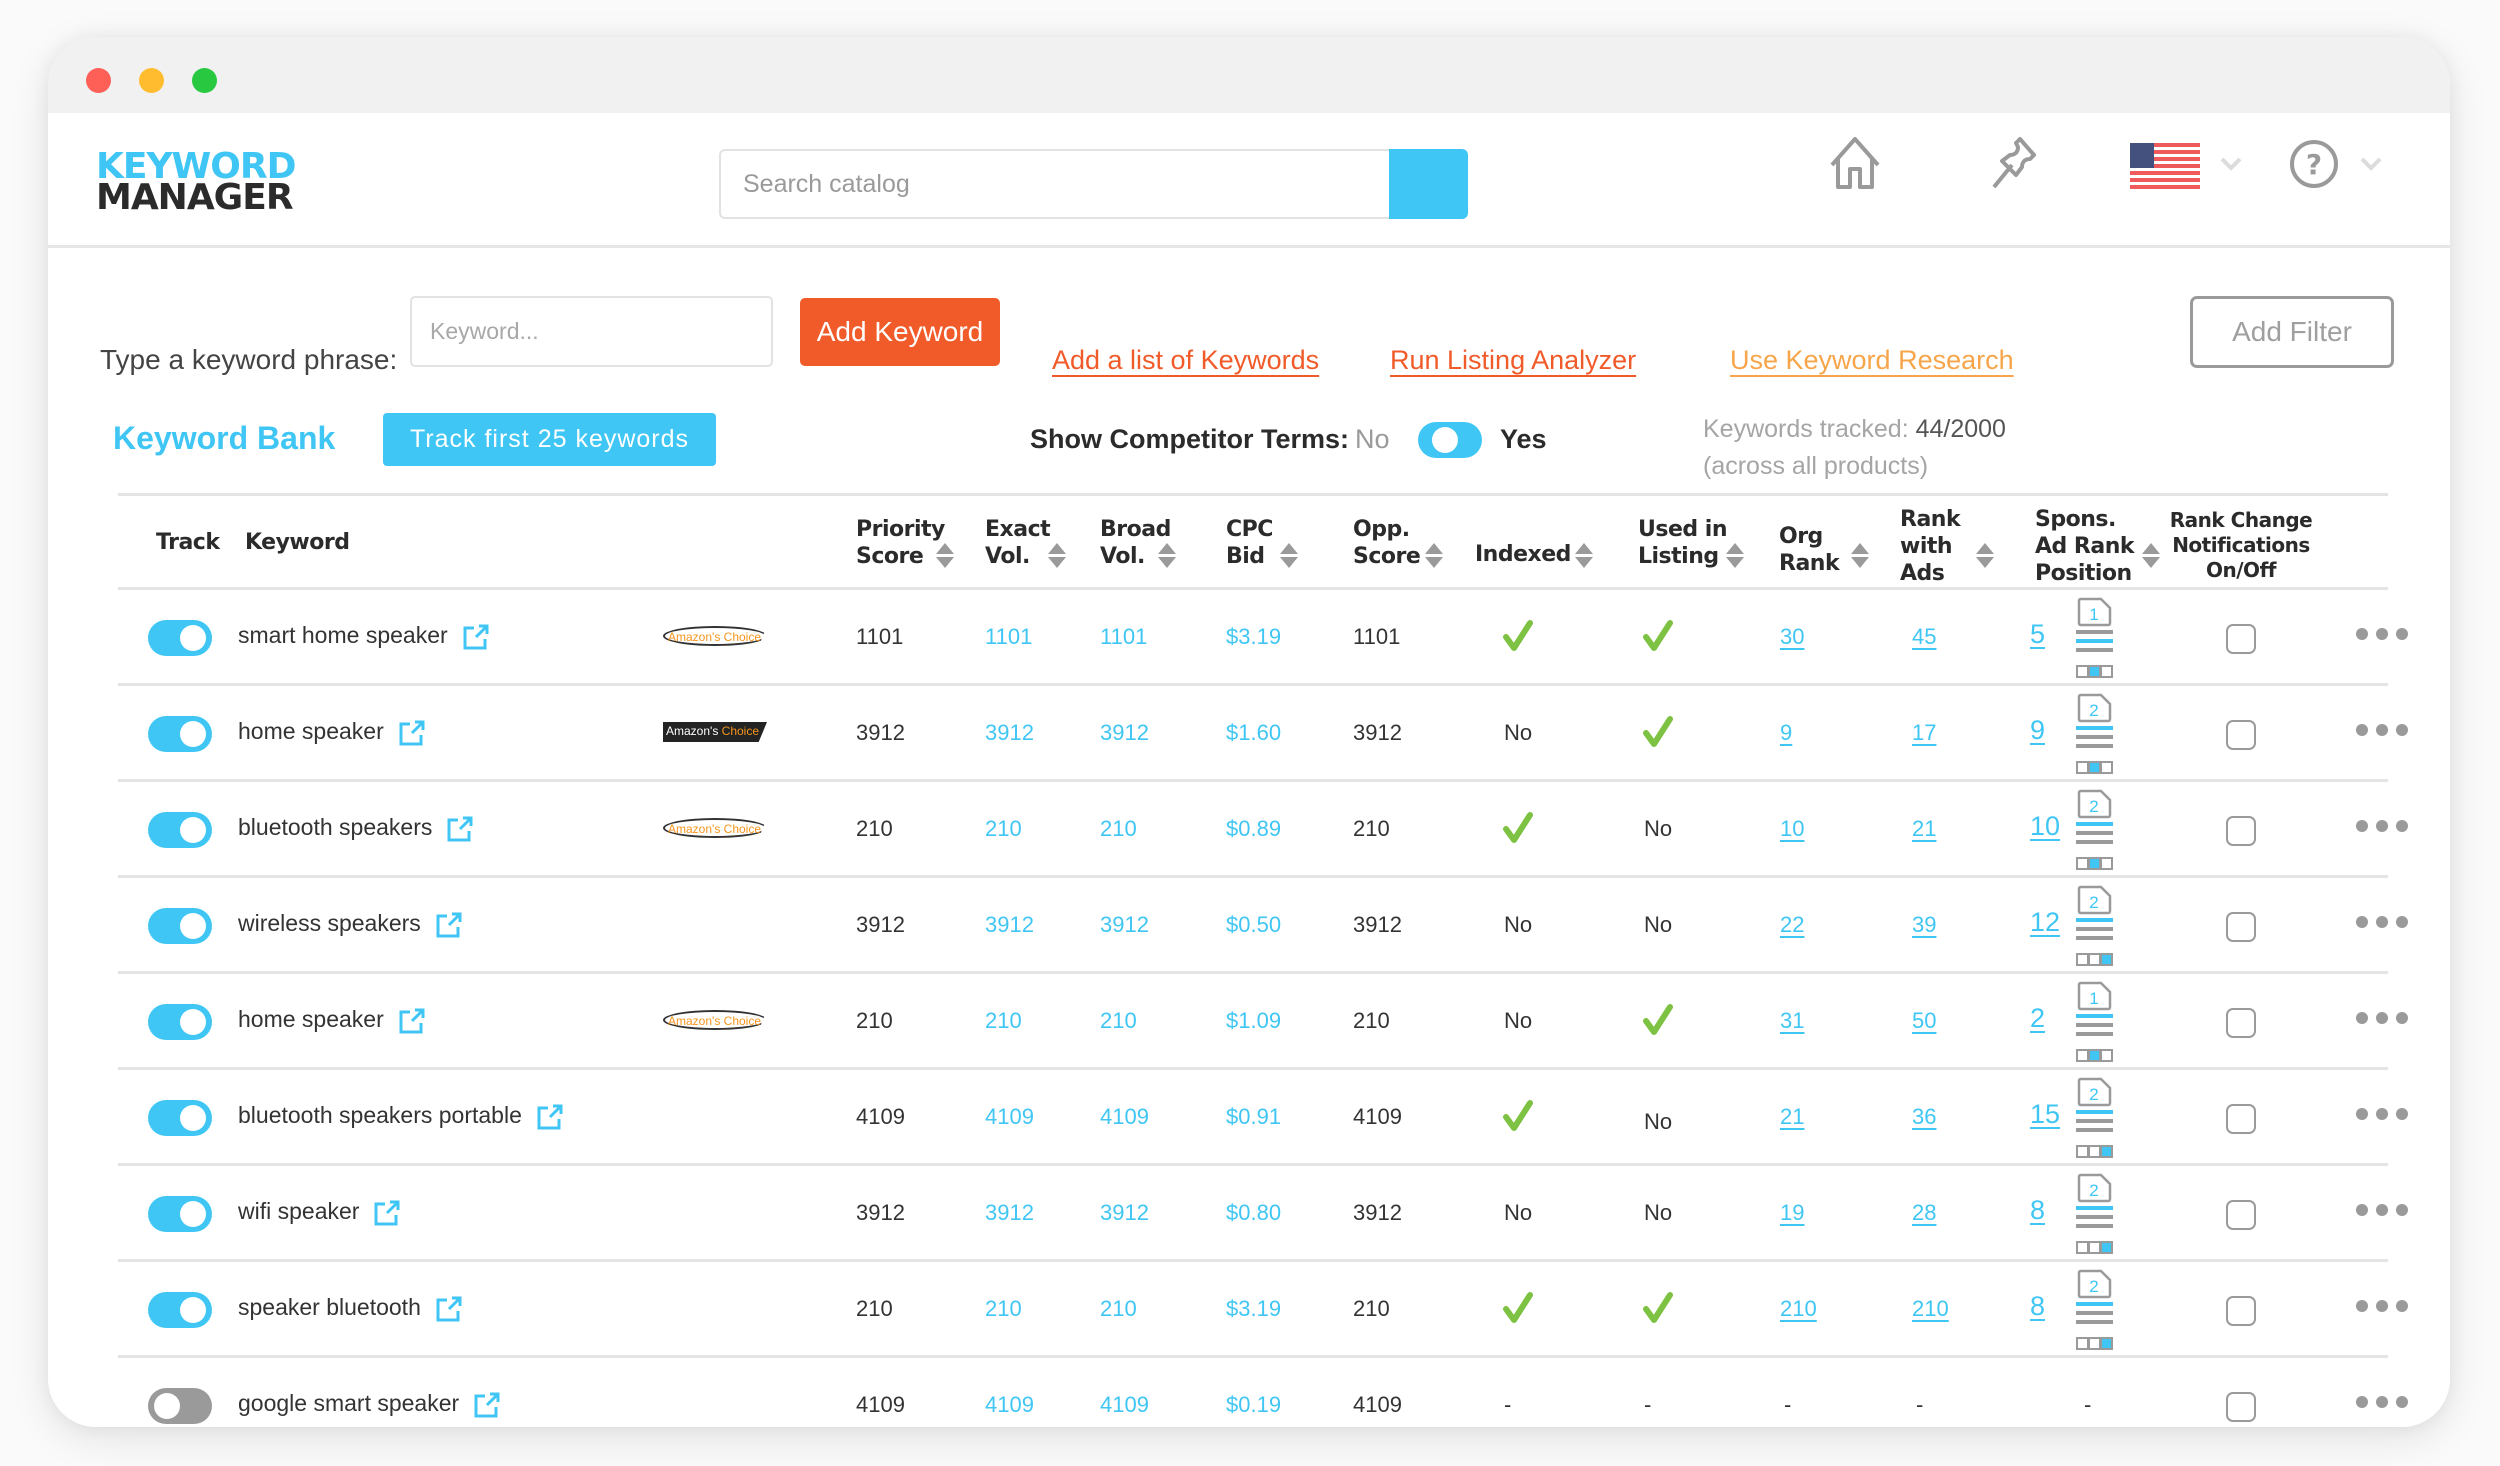 This screenshot has width=2500, height=1466. I want to click on header-indexed: Indexed, so click(1523, 554).